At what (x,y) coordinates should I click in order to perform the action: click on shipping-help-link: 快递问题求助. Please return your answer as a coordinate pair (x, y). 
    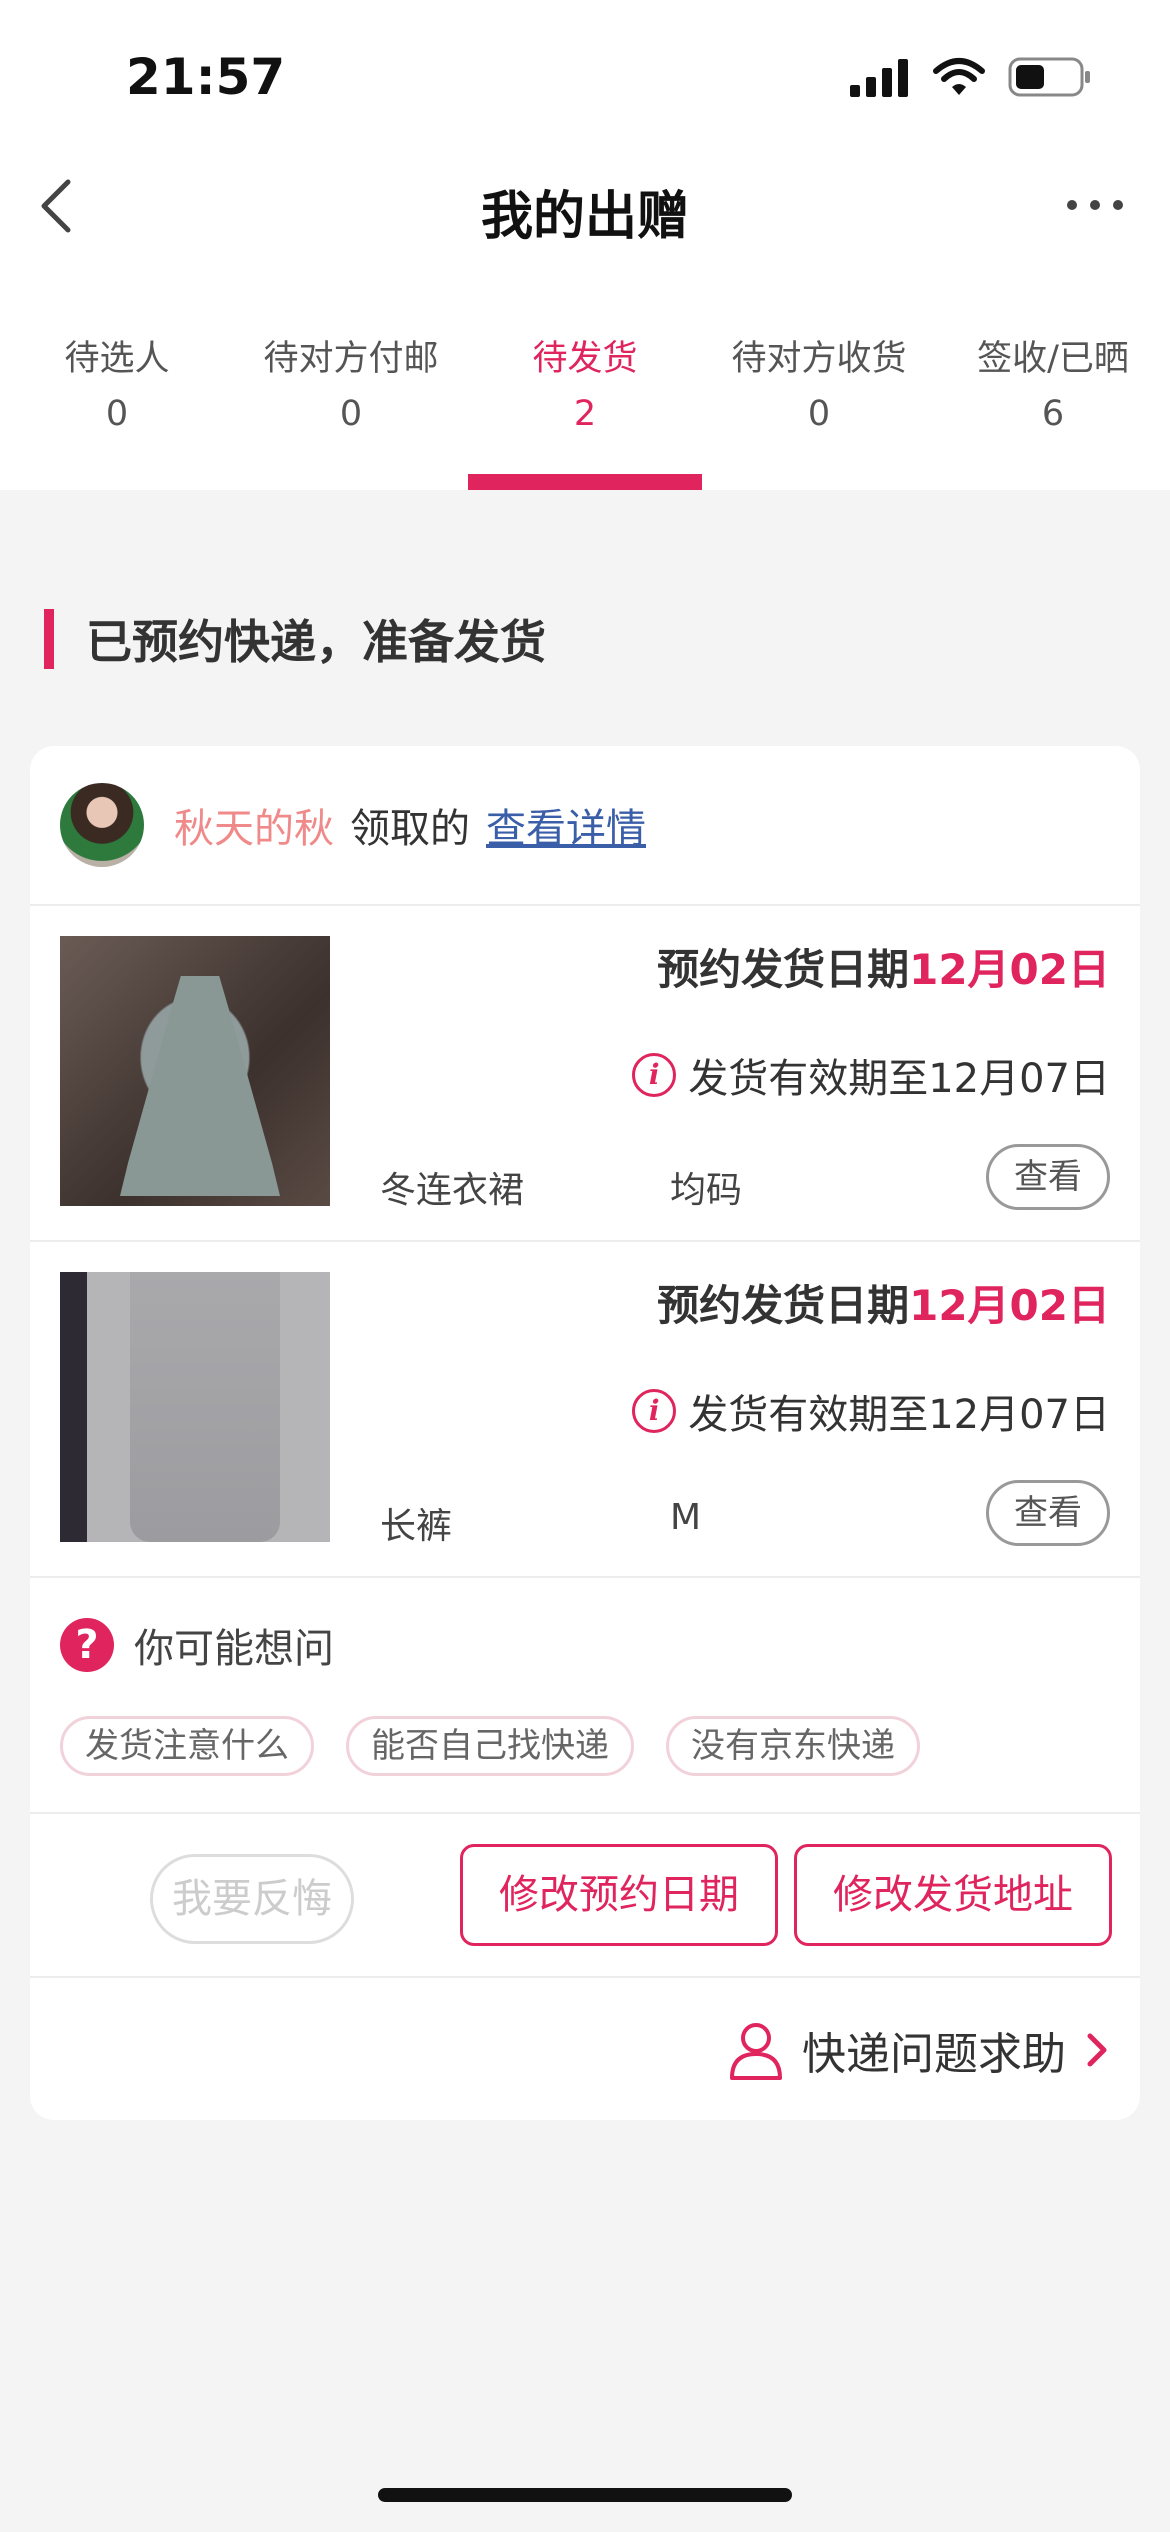
    Looking at the image, I should click on (919, 2050).